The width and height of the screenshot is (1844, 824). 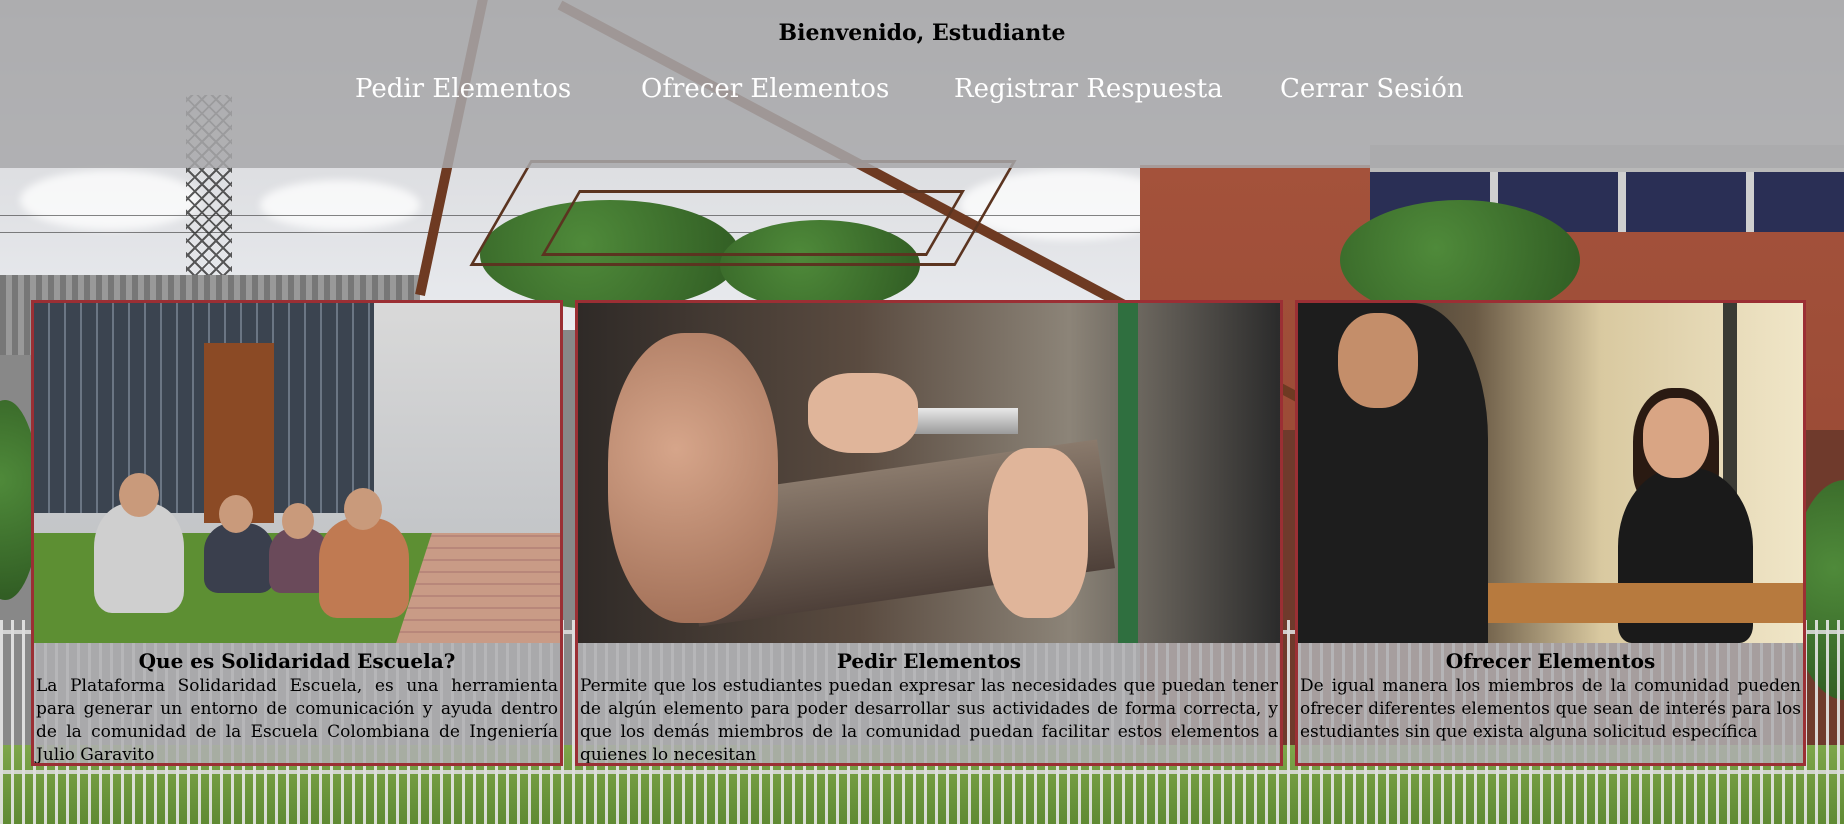 What do you see at coordinates (1550, 473) in the screenshot?
I see `office-meeting-photo` at bounding box center [1550, 473].